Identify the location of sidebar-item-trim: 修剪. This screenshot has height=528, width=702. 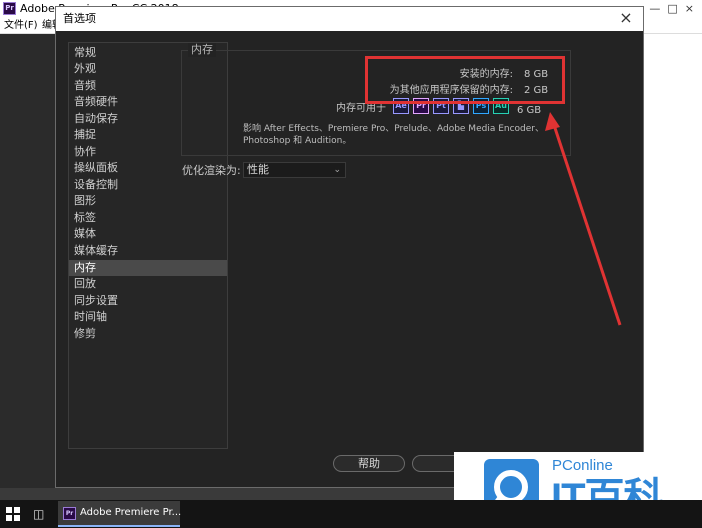
(148, 334).